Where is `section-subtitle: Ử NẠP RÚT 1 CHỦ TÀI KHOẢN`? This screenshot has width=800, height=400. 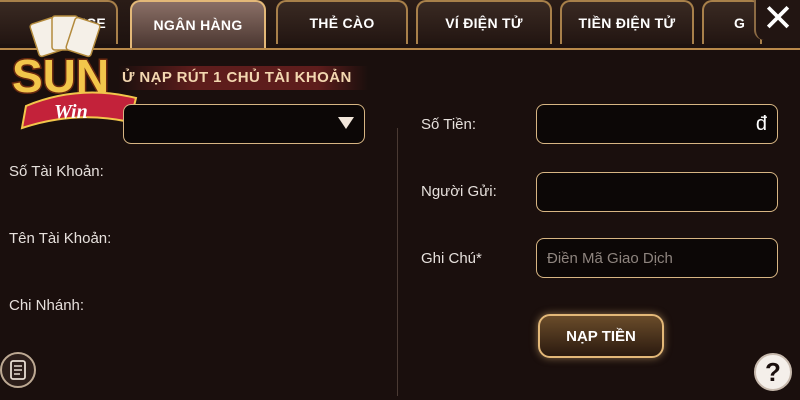
section-subtitle: Ử NẠP RÚT 1 CHỦ TÀI KHOẢN is located at coordinates (243, 78).